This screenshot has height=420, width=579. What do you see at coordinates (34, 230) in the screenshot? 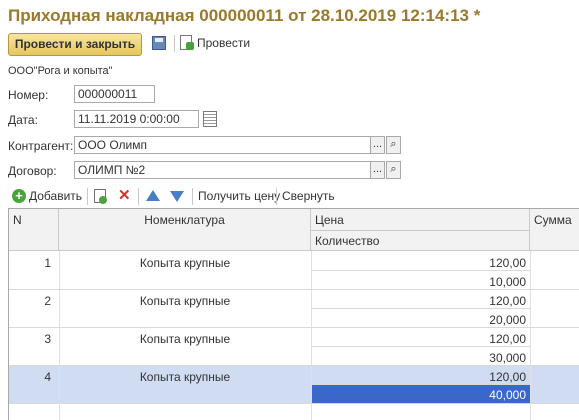
I see `column-header-n: N` at bounding box center [34, 230].